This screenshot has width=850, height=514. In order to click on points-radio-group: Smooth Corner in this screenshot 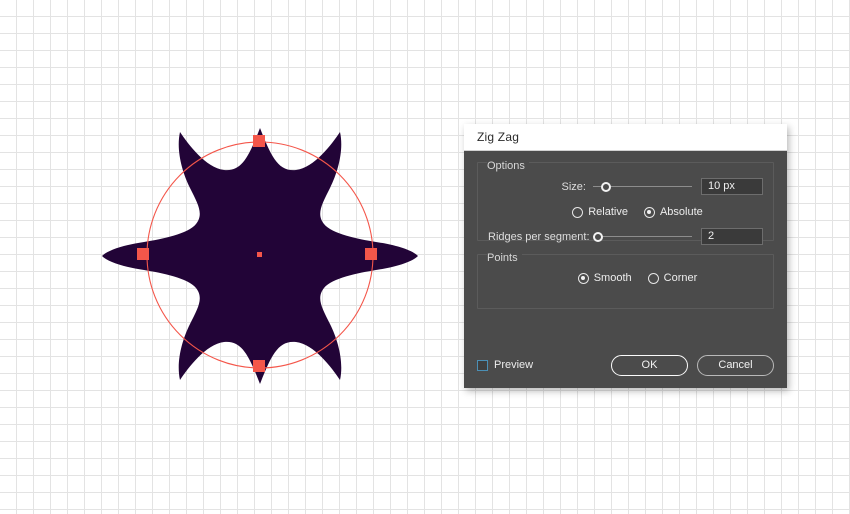, I will do `click(625, 278)`.